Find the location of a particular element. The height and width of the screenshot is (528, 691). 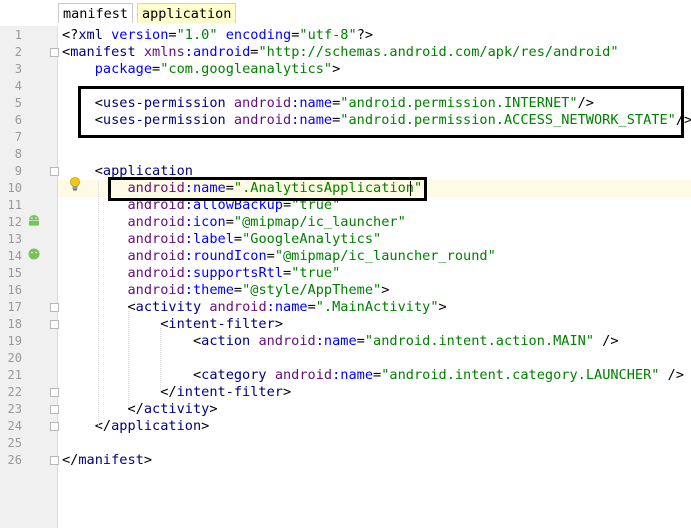

code-line: android:theme="@style/AppTheme"> is located at coordinates (225, 290).